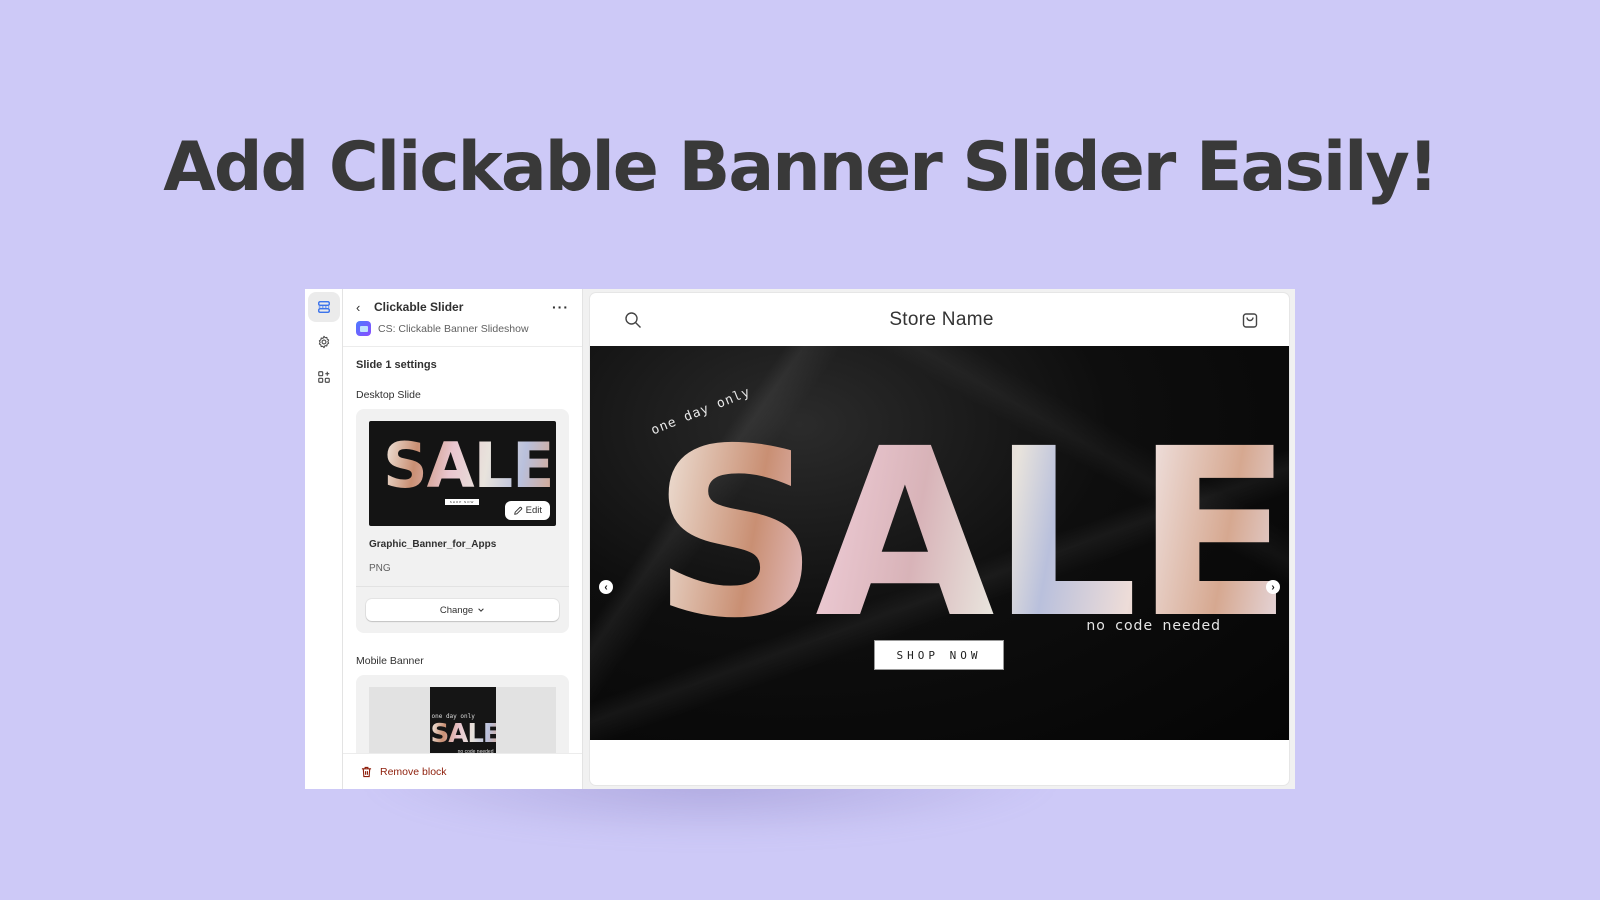  Describe the element at coordinates (363, 328) in the screenshot. I see `app-logo-icon` at that location.